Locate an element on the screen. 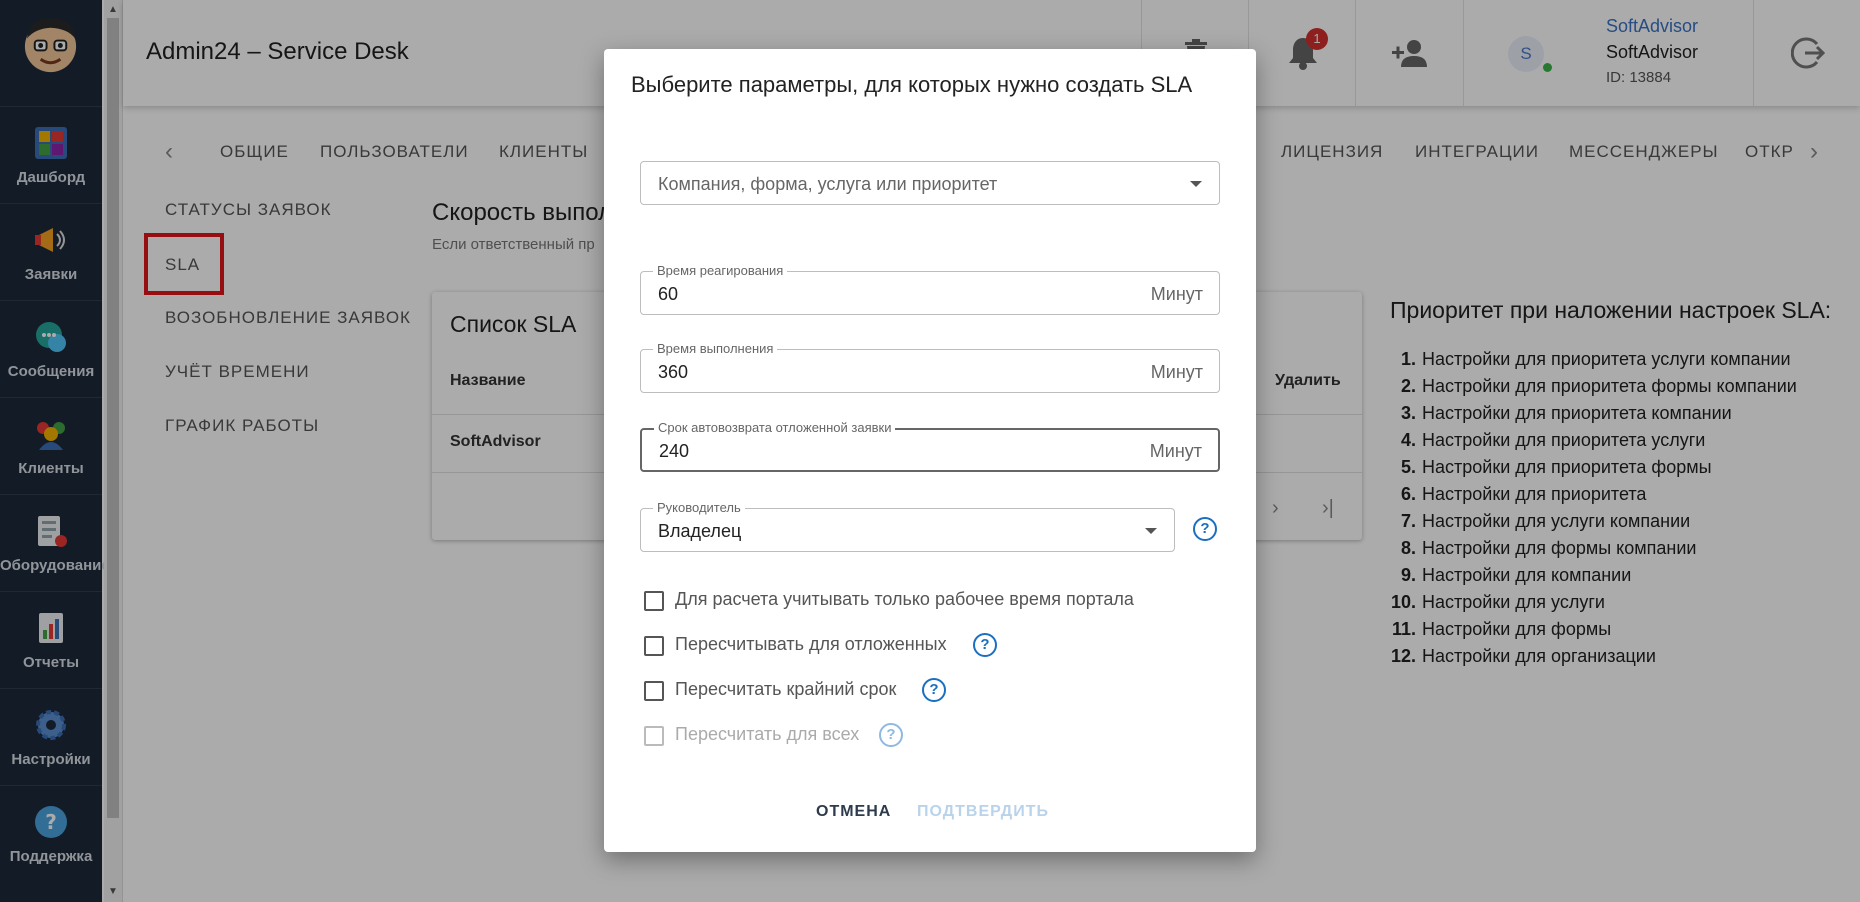 The height and width of the screenshot is (902, 1860). field-label: Время выполнения is located at coordinates (715, 348).